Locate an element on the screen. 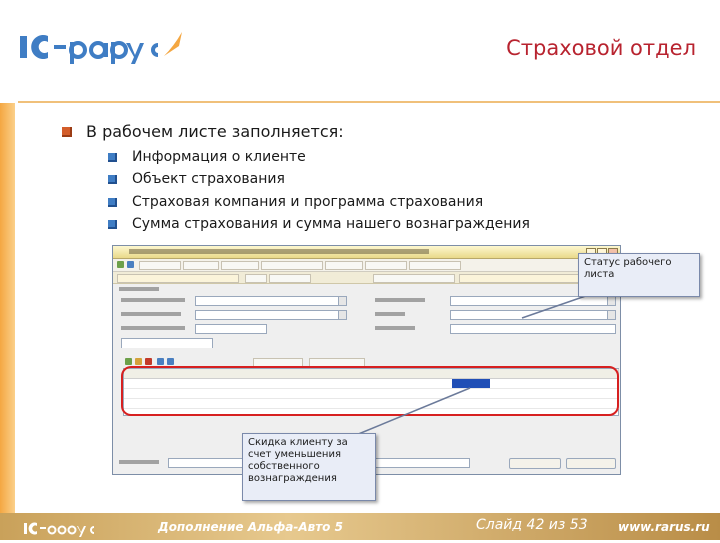  footer-title: Дополнение Альфа-Авто 5 is located at coordinates (250, 527).